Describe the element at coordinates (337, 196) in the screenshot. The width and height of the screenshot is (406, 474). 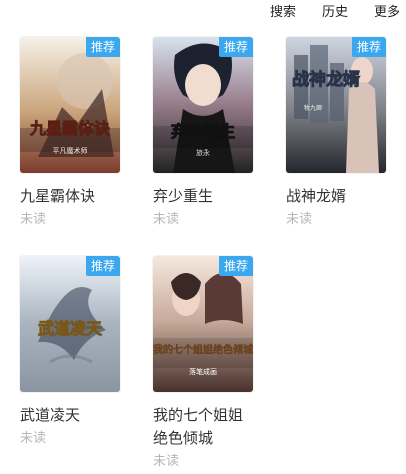
I see `book-title: 战神龙婿` at that location.